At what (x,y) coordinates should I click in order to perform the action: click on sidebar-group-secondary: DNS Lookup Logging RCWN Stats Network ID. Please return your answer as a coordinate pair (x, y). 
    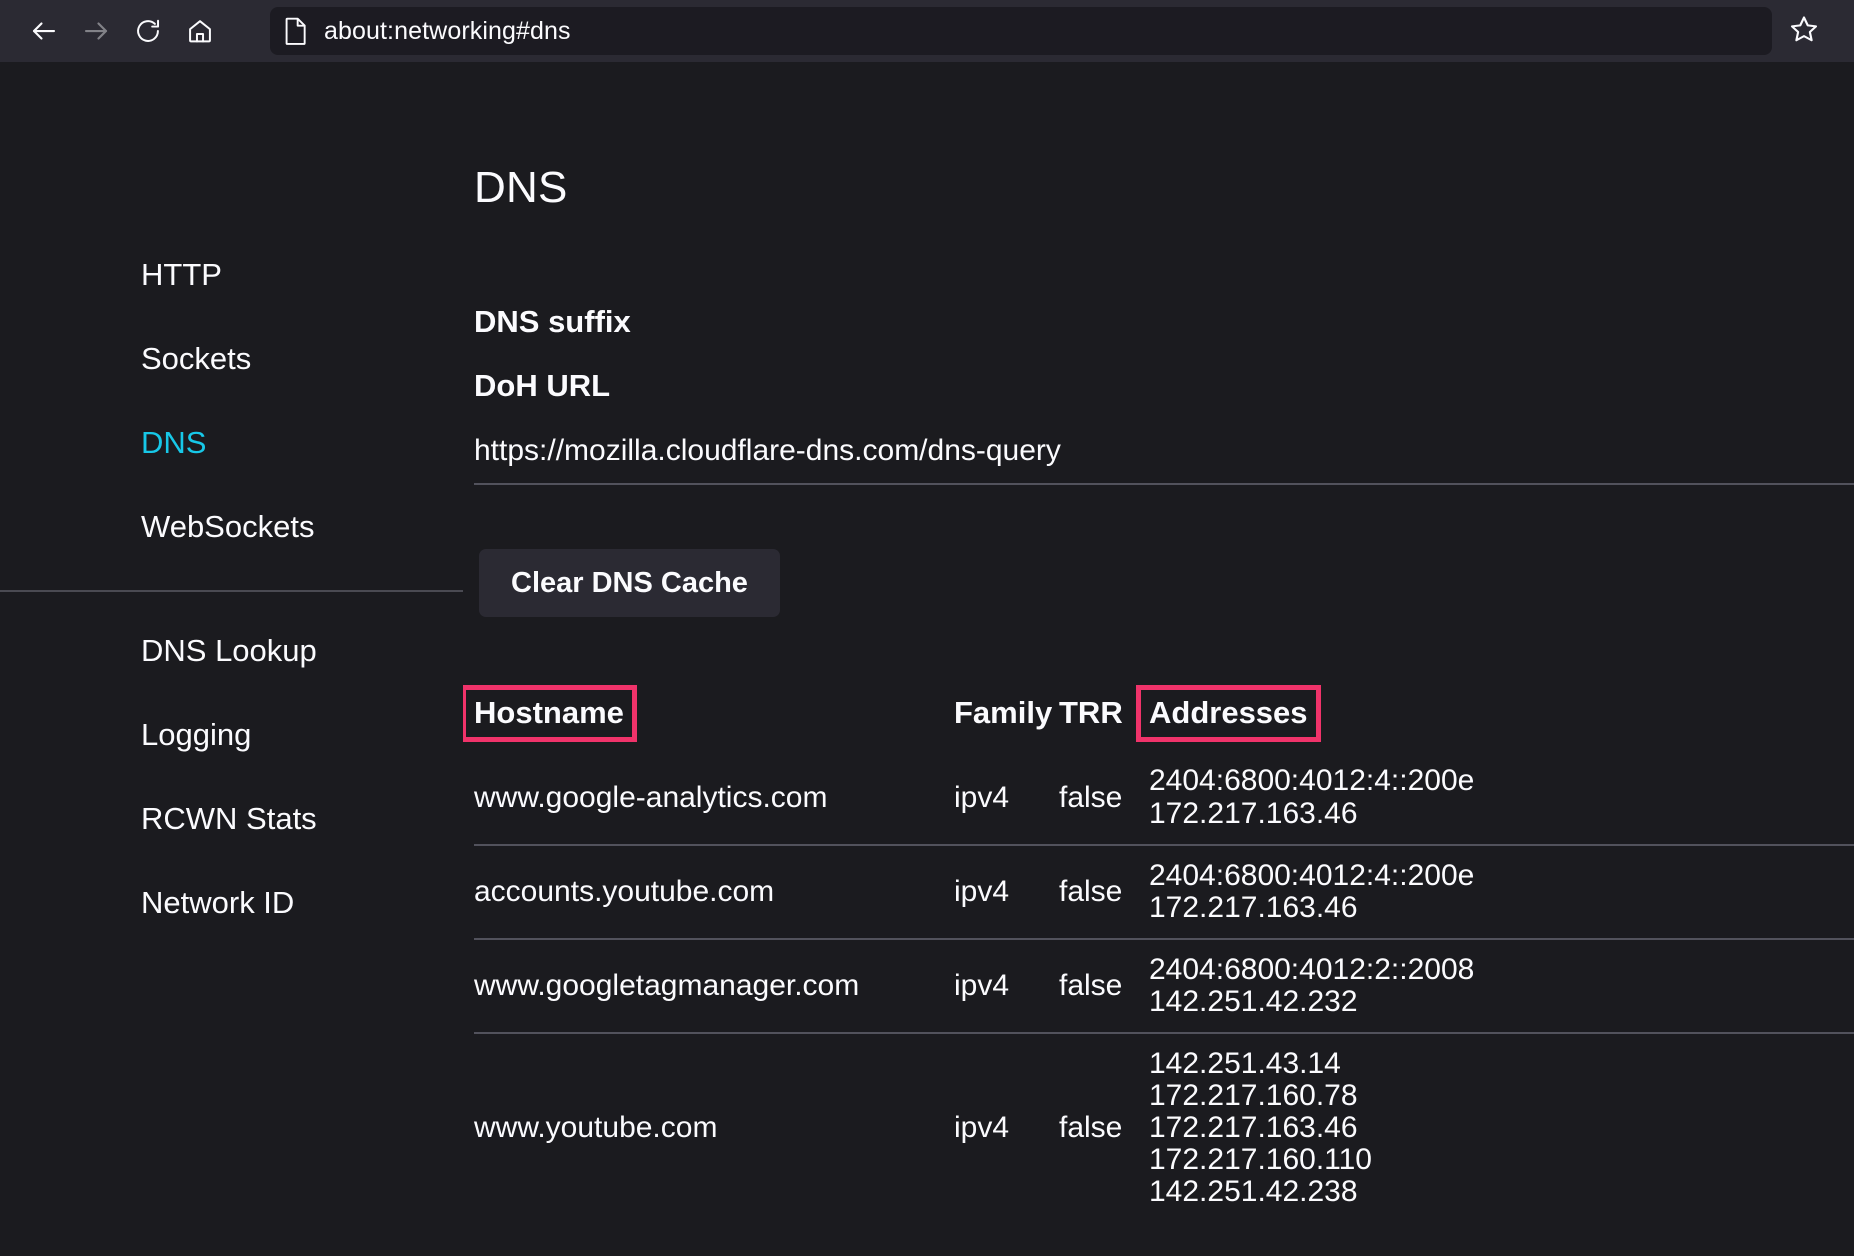
    Looking at the image, I should click on (231, 777).